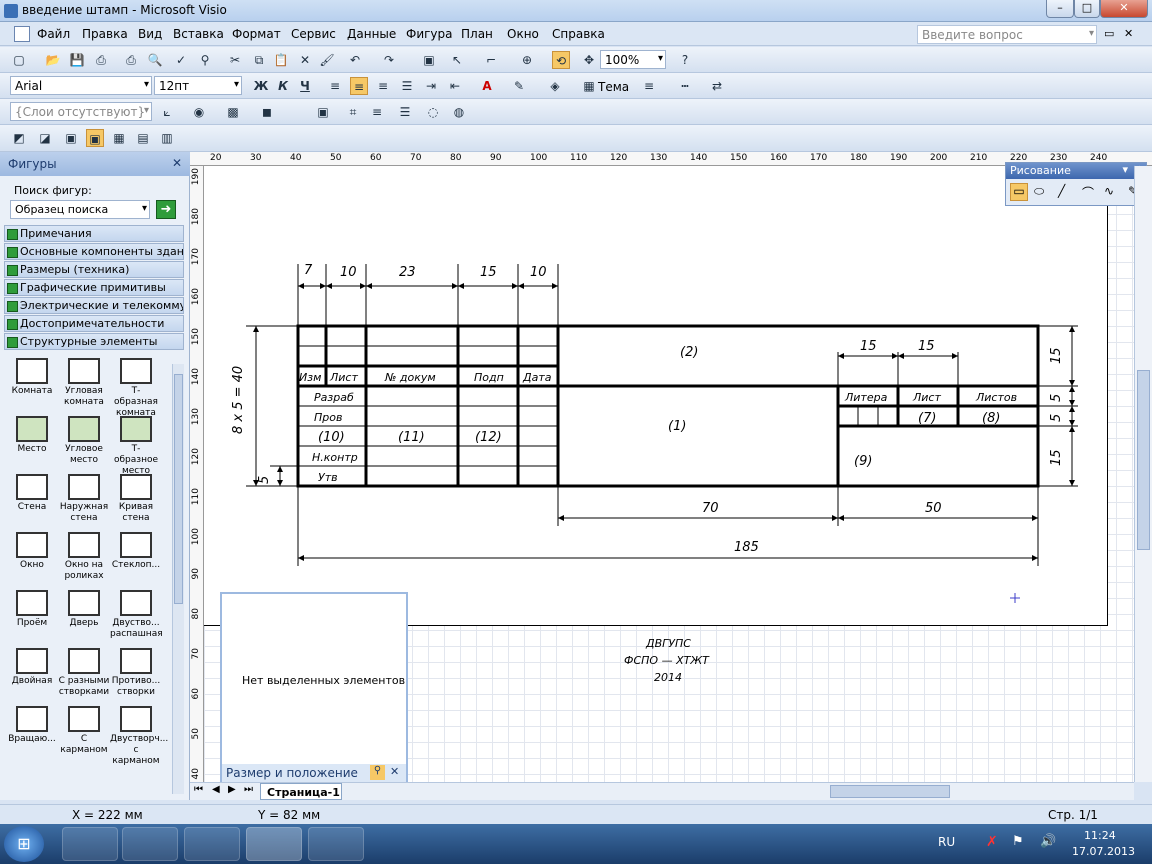  What do you see at coordinates (992, 842) in the screenshot?
I see `antivirus-tray-icon: ✗` at bounding box center [992, 842].